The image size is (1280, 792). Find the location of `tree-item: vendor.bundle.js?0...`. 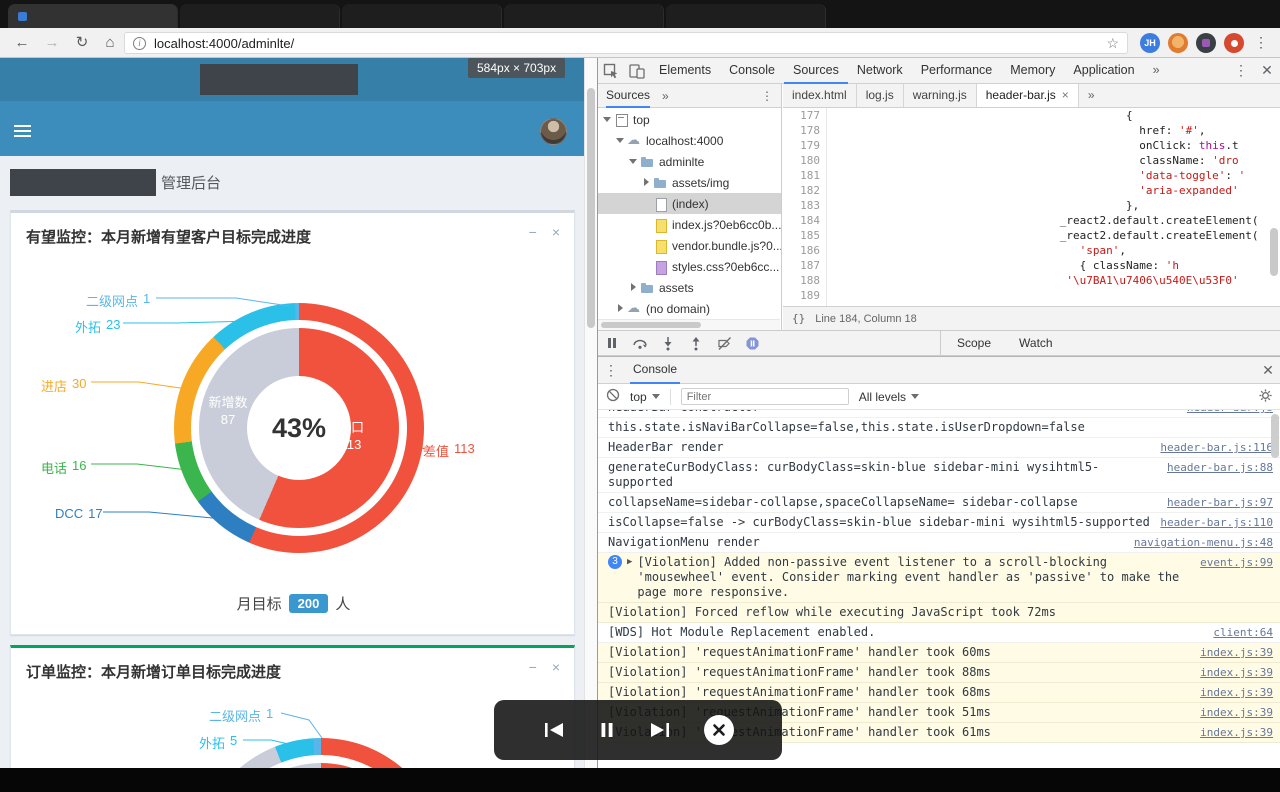

tree-item: vendor.bundle.js?0... is located at coordinates (689, 245).